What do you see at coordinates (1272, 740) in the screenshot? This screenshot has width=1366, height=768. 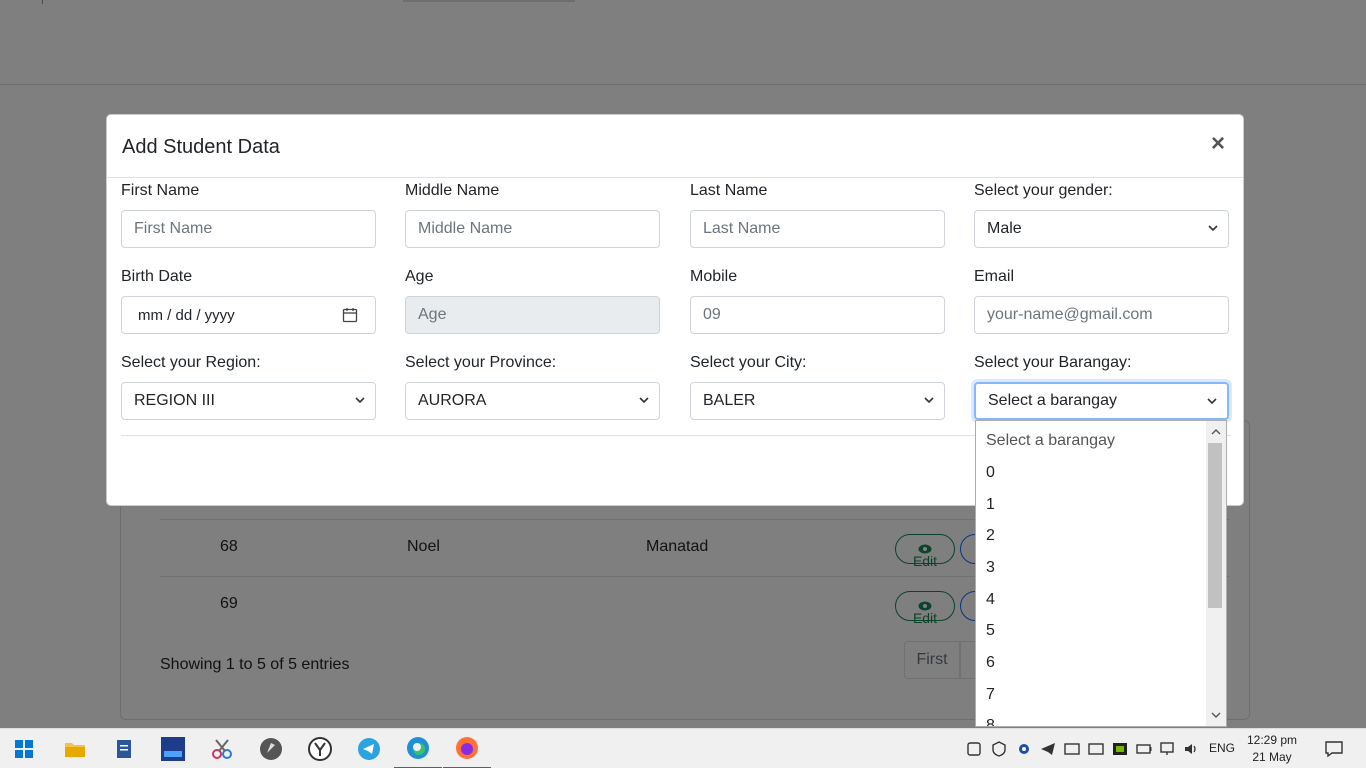 I see `clock-time: 12:29 pm` at bounding box center [1272, 740].